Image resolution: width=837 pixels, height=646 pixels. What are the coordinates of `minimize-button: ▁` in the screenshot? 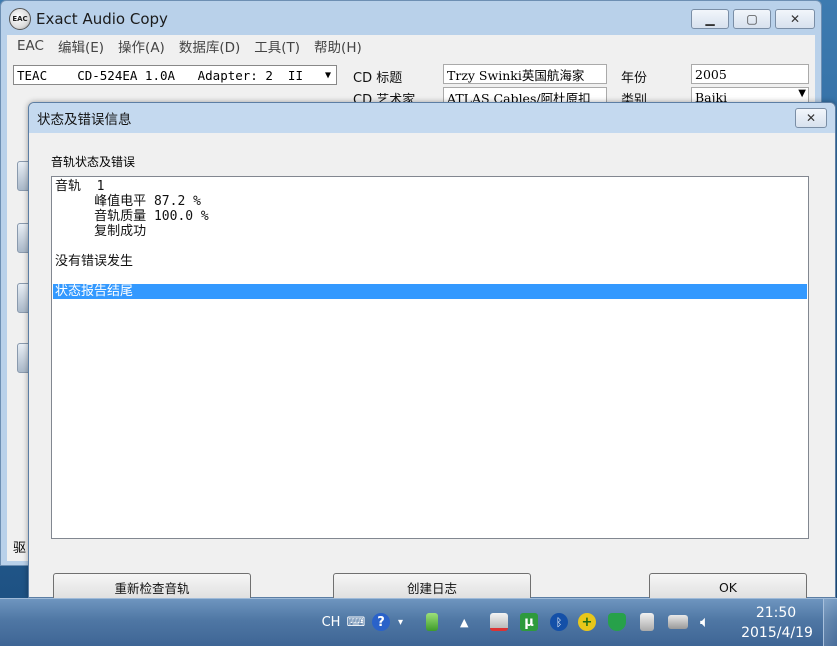 It's located at (710, 19).